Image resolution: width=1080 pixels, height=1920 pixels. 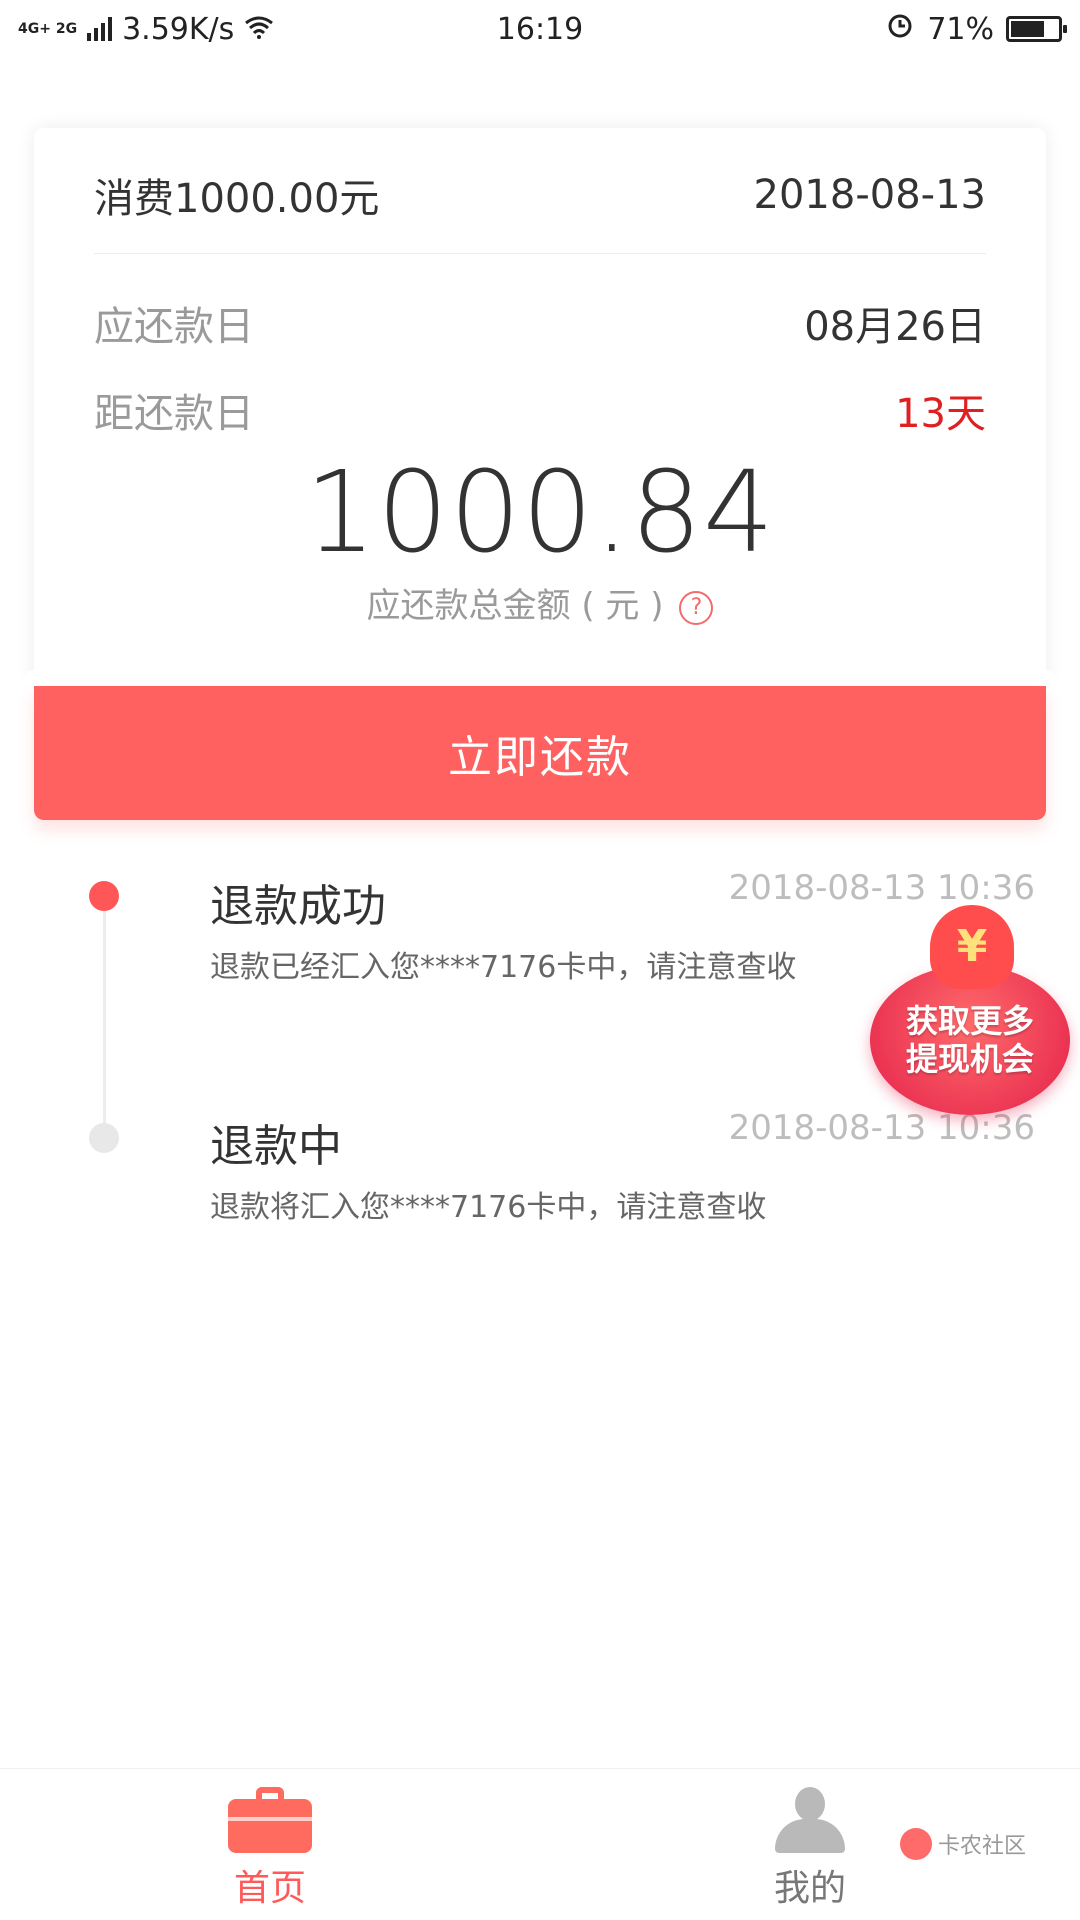 I want to click on signal-icon, so click(x=100, y=29).